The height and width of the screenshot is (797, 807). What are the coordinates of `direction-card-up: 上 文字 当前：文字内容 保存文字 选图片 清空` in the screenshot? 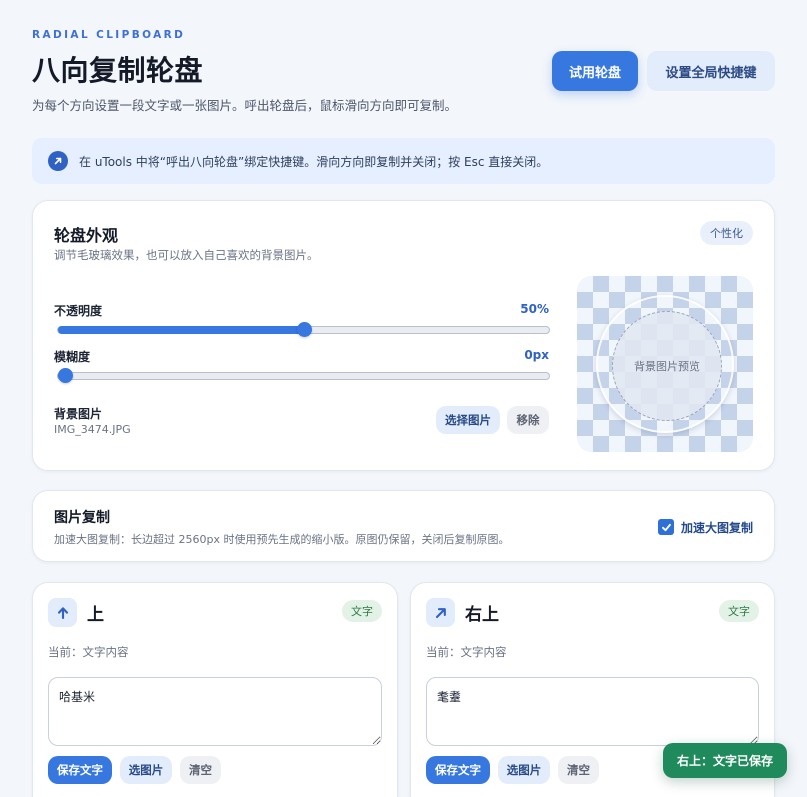 It's located at (215, 689).